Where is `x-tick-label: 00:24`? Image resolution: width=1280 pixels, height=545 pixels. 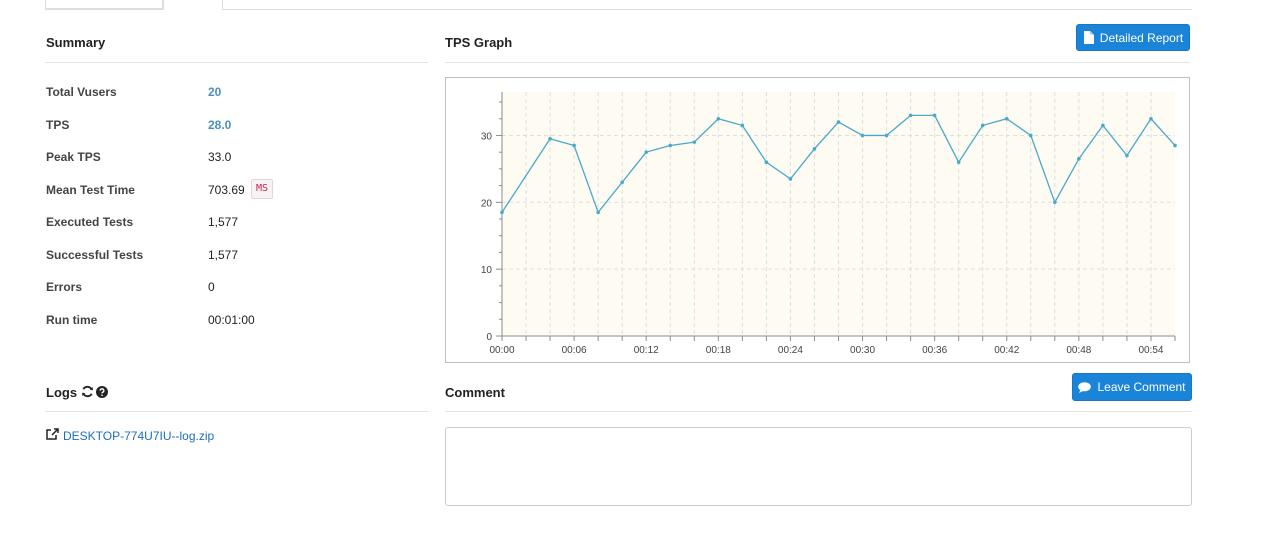
x-tick-label: 00:24 is located at coordinates (790, 350).